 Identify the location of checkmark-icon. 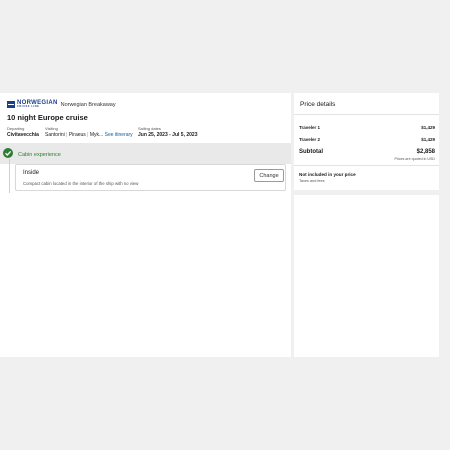
(8, 153).